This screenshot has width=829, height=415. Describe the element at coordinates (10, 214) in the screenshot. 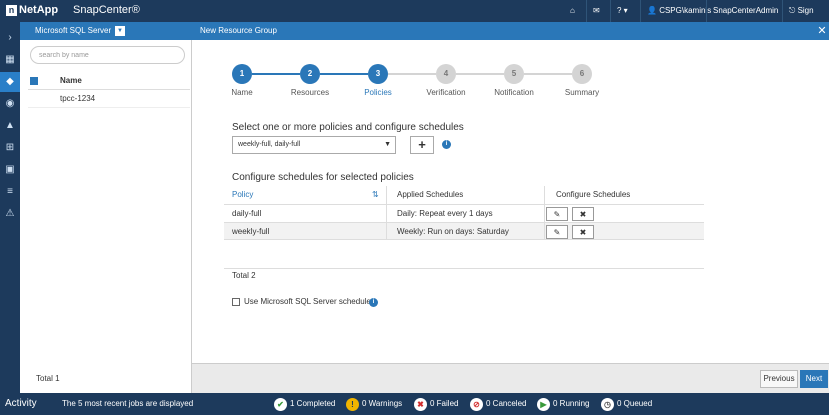

I see `alerts-icon: ⚠` at that location.